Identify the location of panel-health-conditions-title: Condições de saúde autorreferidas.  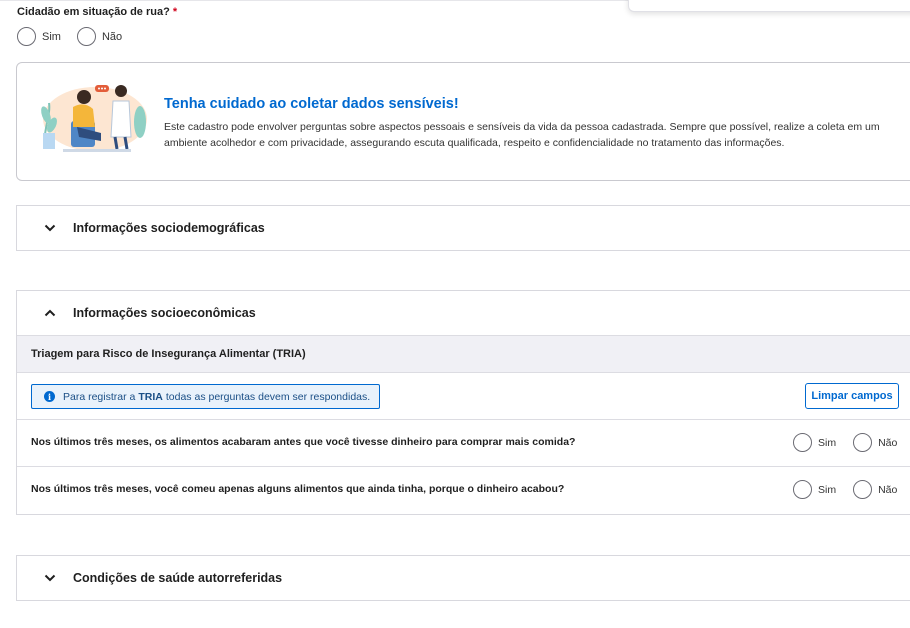
(178, 578).